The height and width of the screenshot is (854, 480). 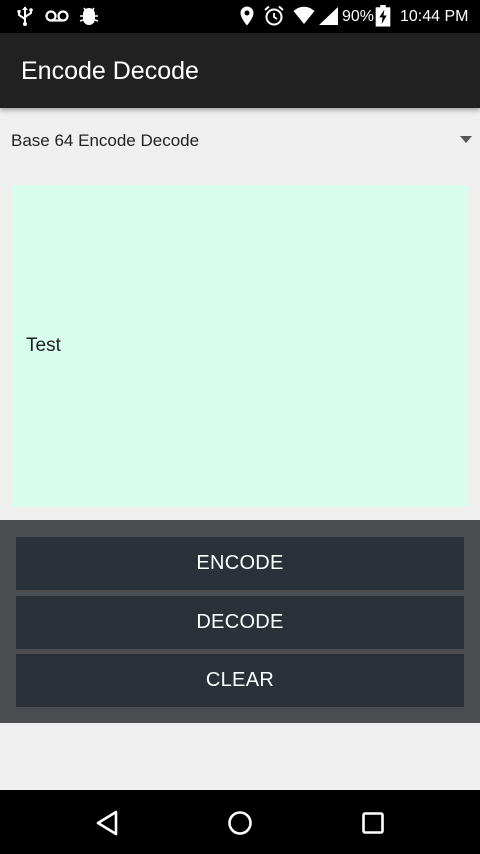 What do you see at coordinates (57, 16) in the screenshot?
I see `voicemail-icon` at bounding box center [57, 16].